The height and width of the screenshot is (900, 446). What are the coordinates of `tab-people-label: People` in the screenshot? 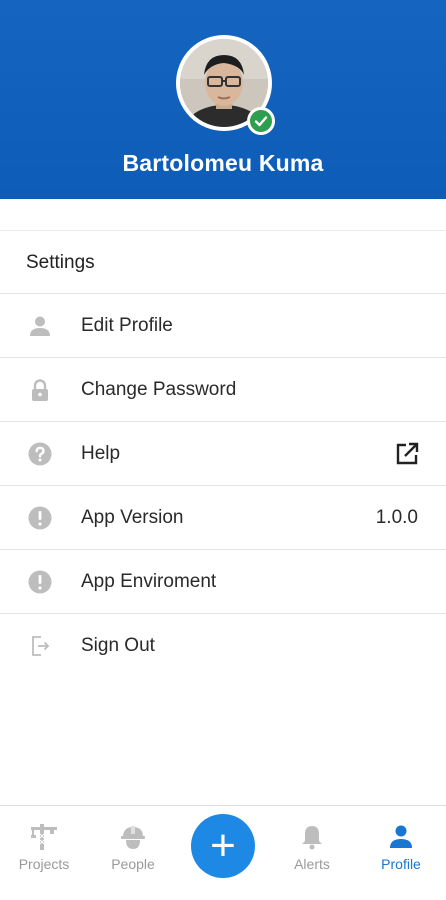 It's located at (133, 864).